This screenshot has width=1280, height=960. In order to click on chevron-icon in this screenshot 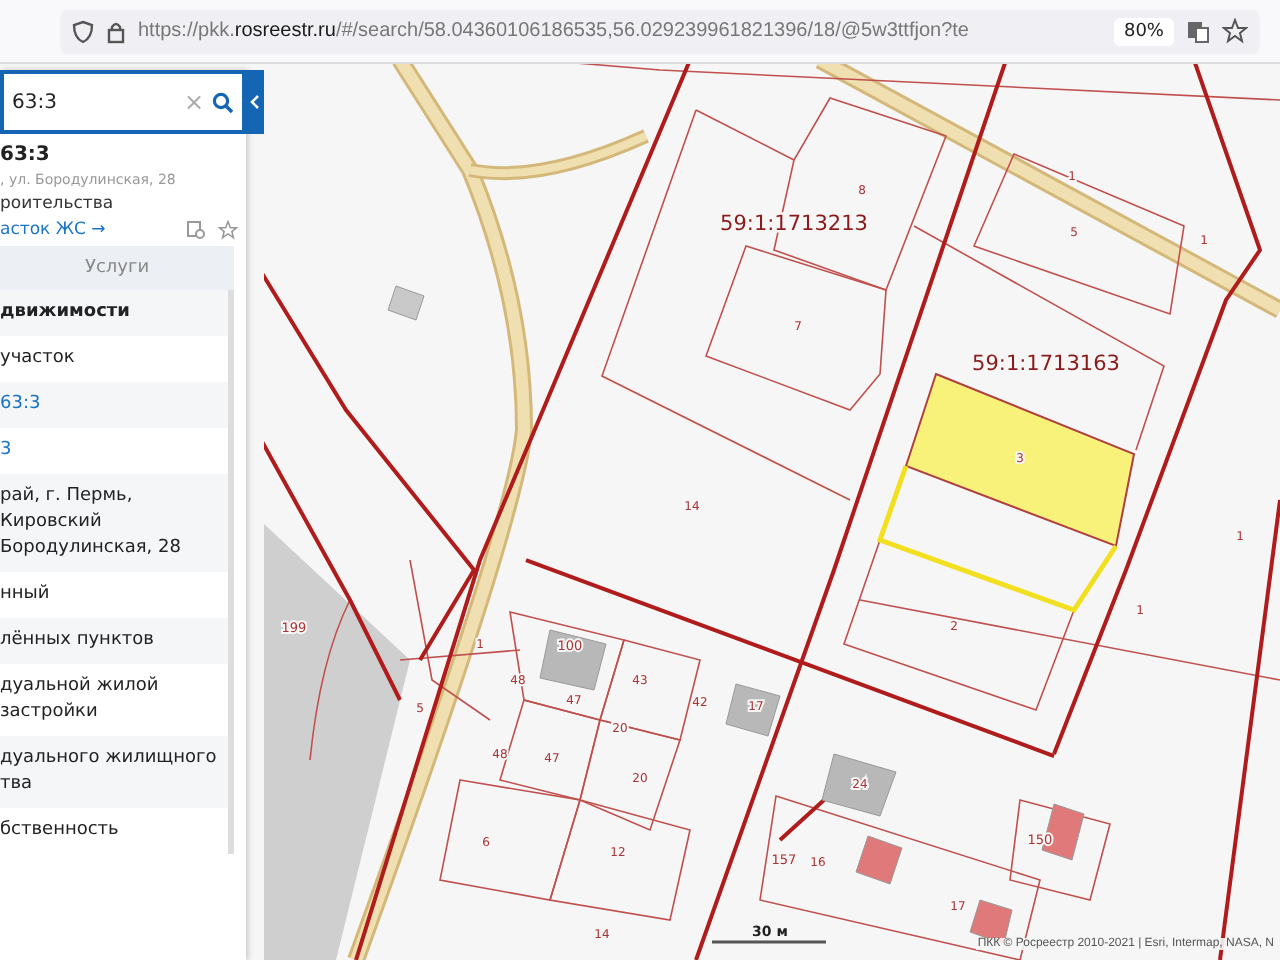, I will do `click(255, 102)`.